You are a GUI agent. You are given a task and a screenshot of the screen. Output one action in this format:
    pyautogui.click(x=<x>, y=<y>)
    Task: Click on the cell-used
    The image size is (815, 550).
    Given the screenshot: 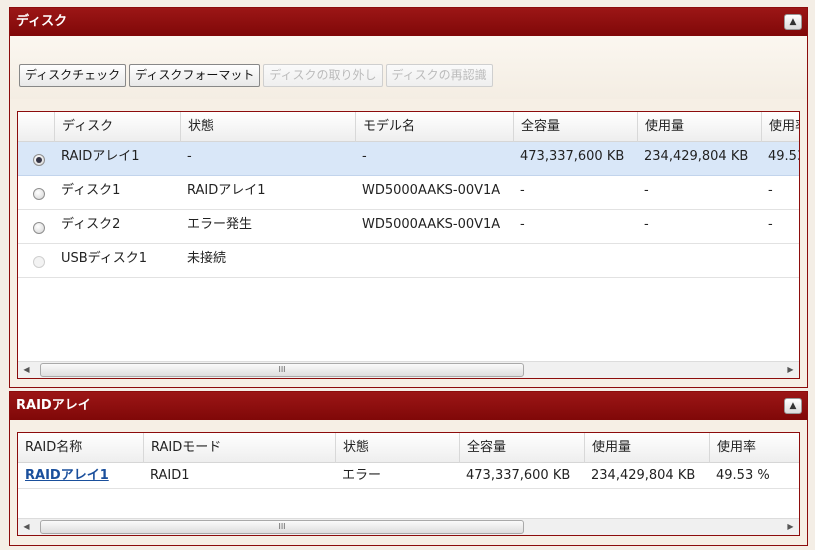 What is the action you would take?
    pyautogui.click(x=699, y=261)
    